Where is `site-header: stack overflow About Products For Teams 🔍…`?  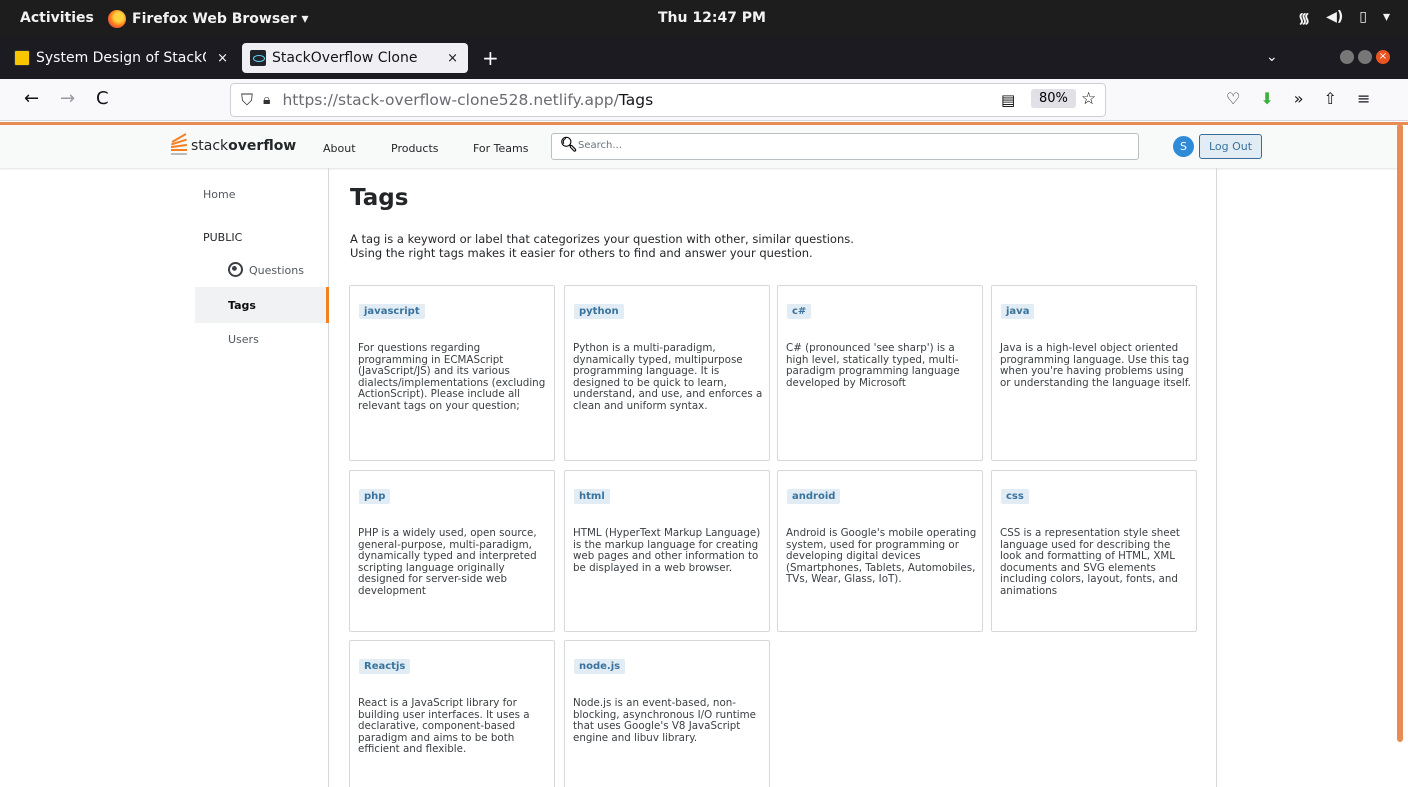
site-header: stack overflow About Products For Teams 🔍… is located at coordinates (698, 146).